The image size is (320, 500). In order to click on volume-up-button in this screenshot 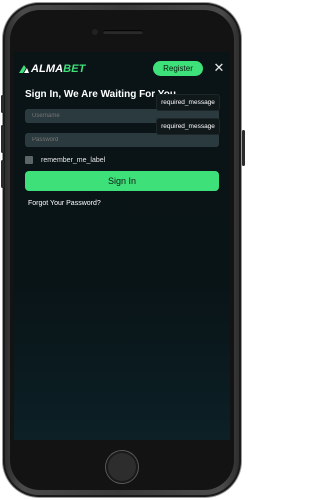, I will do `click(2, 139)`.